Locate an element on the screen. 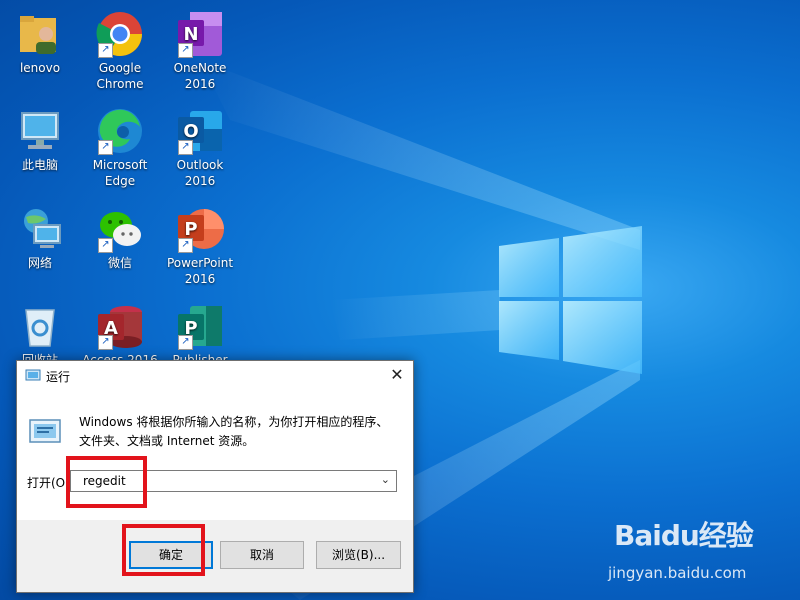 The width and height of the screenshot is (800, 600). cancel-button: 取消 is located at coordinates (262, 555).